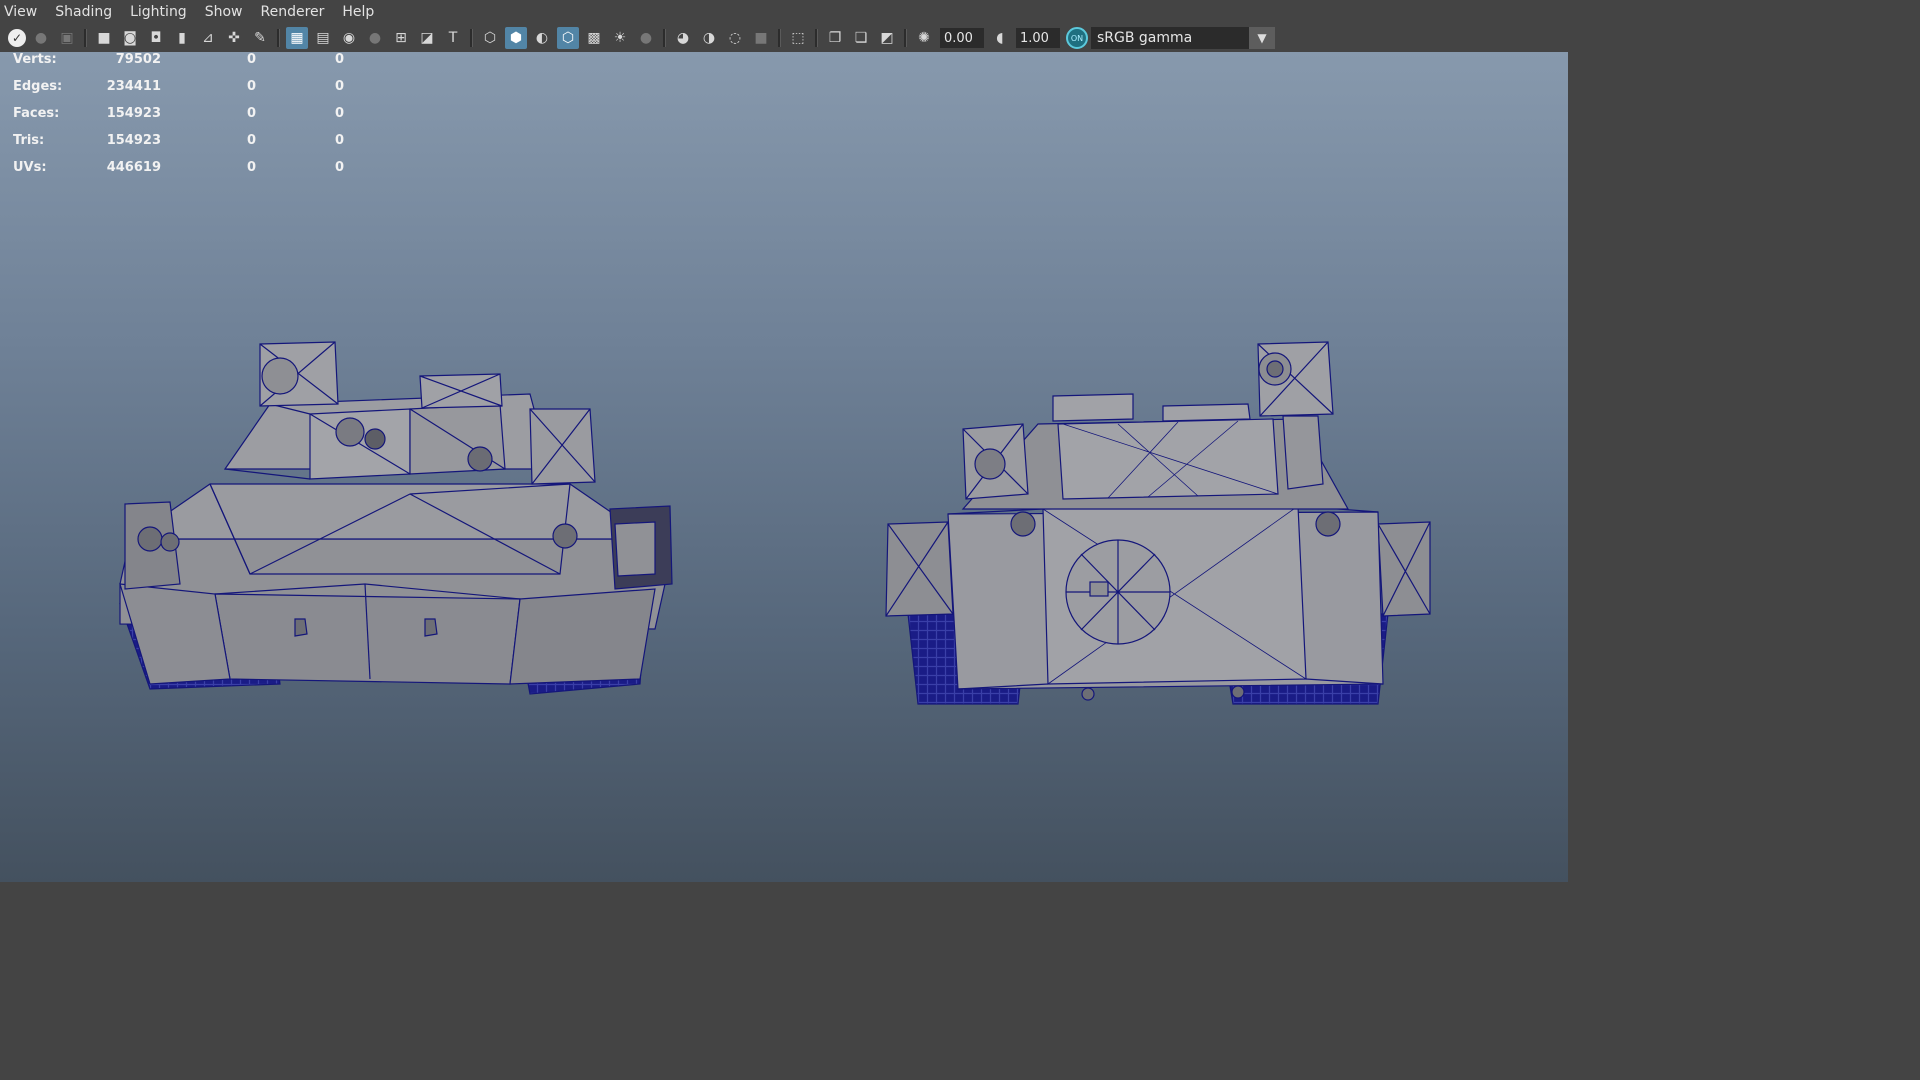 Image resolution: width=1920 pixels, height=1080 pixels. What do you see at coordinates (297, 38) in the screenshot?
I see `grid-icon: ▦` at bounding box center [297, 38].